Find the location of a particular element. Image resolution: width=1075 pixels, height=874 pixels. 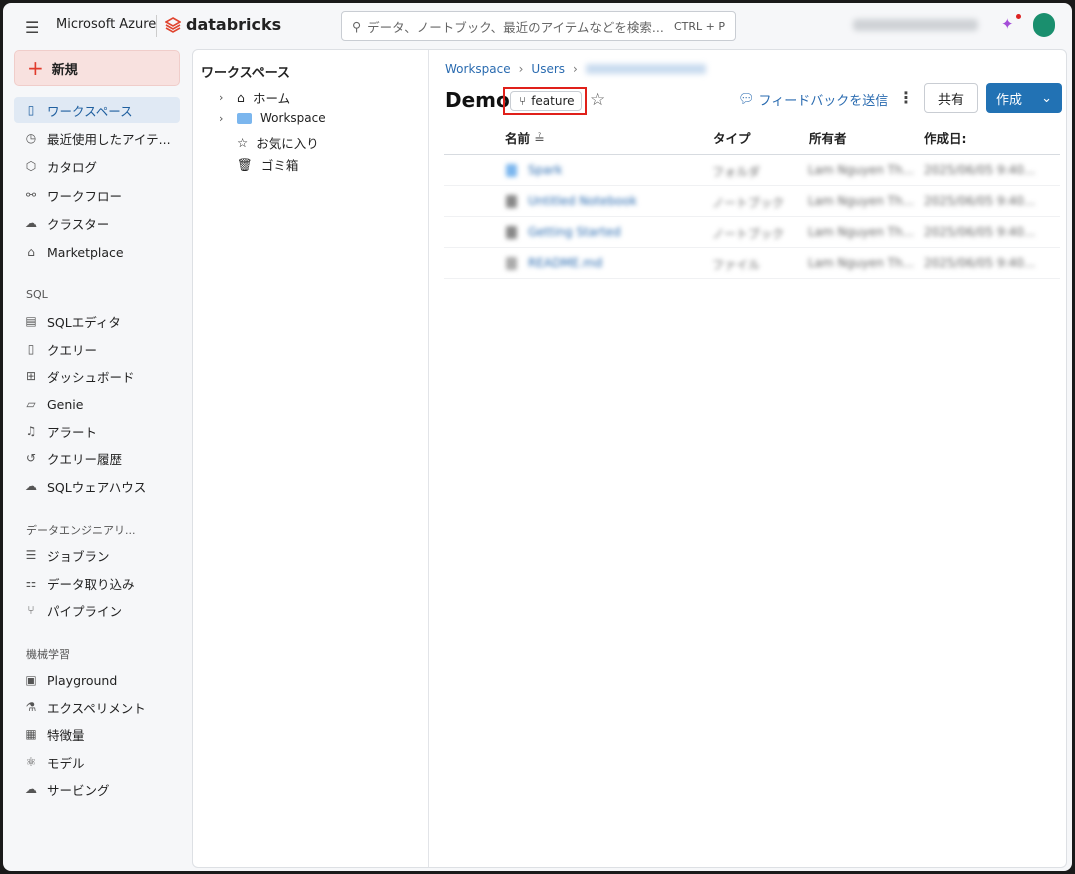

plus-icon: + is located at coordinates (35, 68).